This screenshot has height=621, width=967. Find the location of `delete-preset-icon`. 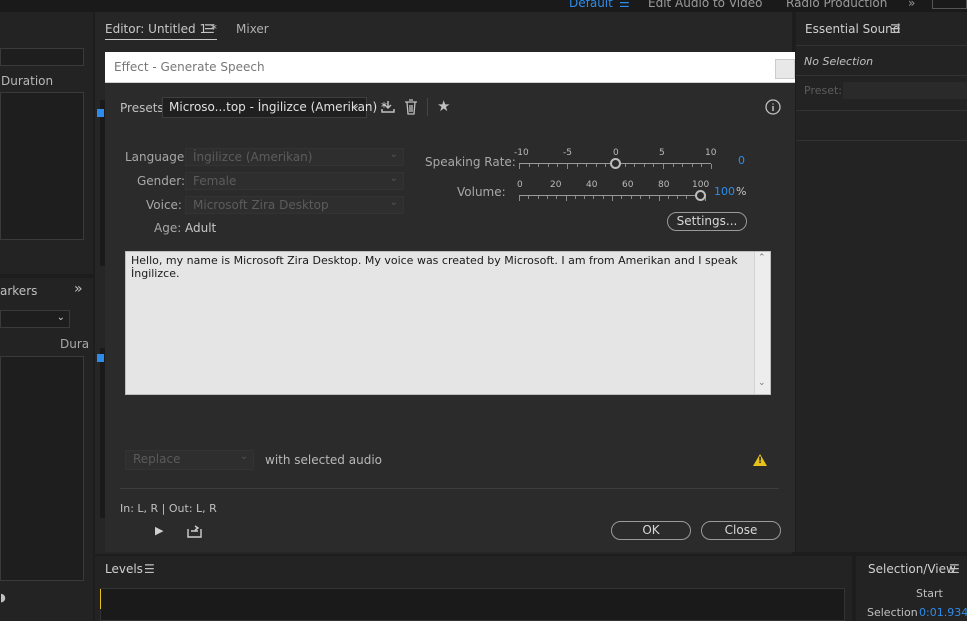

delete-preset-icon is located at coordinates (411, 108).